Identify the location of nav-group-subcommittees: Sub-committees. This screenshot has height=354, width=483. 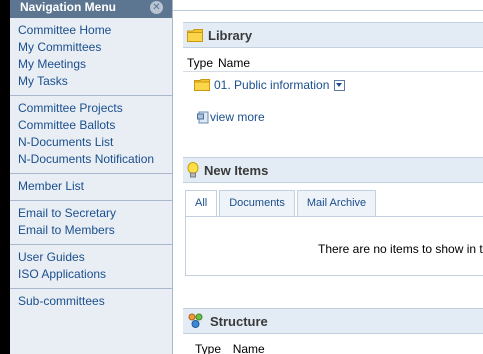
(91, 302).